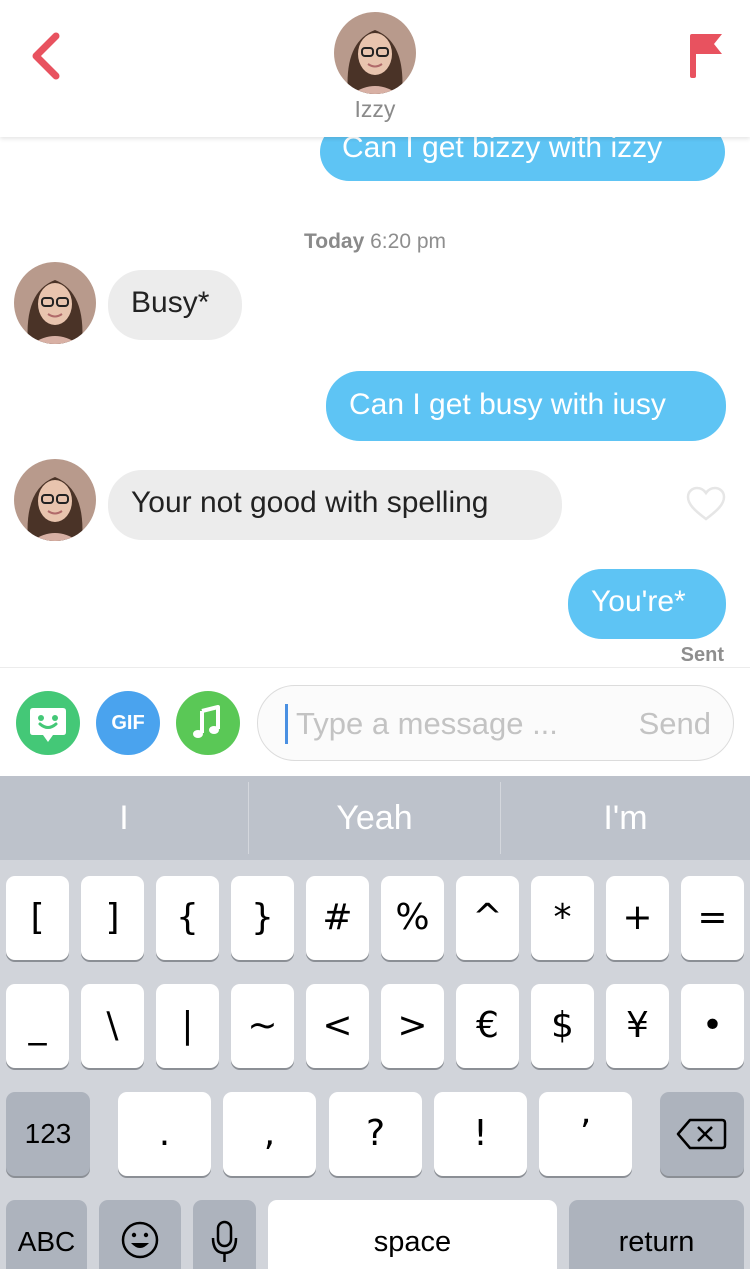 Image resolution: width=750 pixels, height=1269 pixels. What do you see at coordinates (585, 1134) in the screenshot?
I see `key: ’` at bounding box center [585, 1134].